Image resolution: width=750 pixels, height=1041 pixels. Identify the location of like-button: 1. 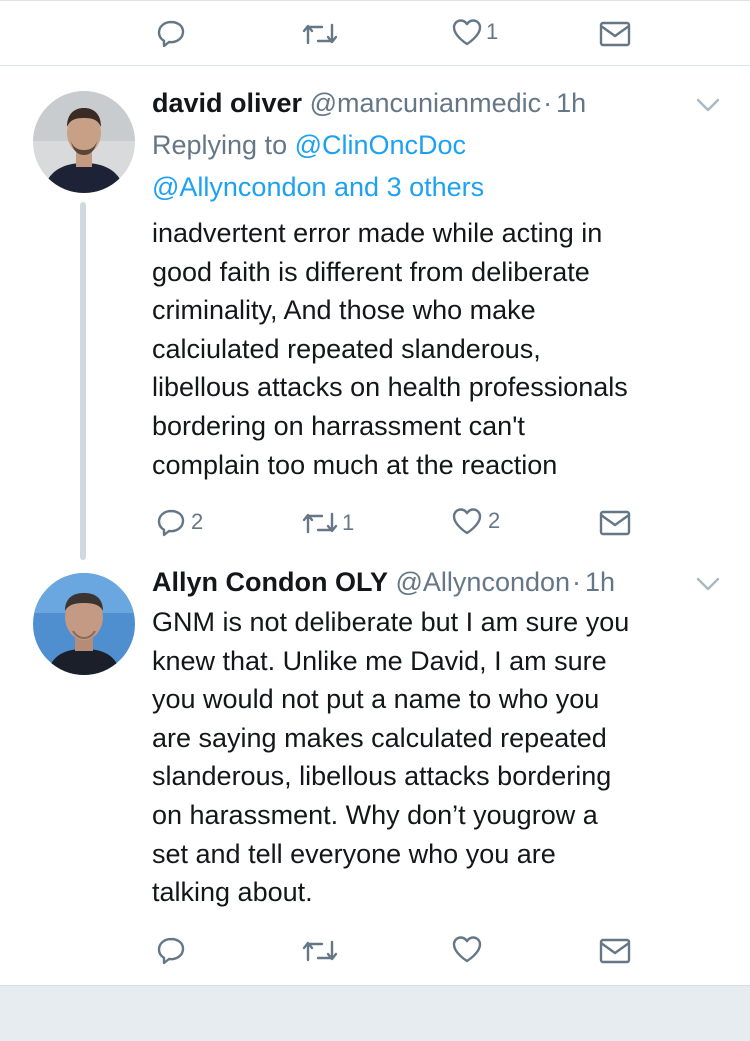
(474, 32).